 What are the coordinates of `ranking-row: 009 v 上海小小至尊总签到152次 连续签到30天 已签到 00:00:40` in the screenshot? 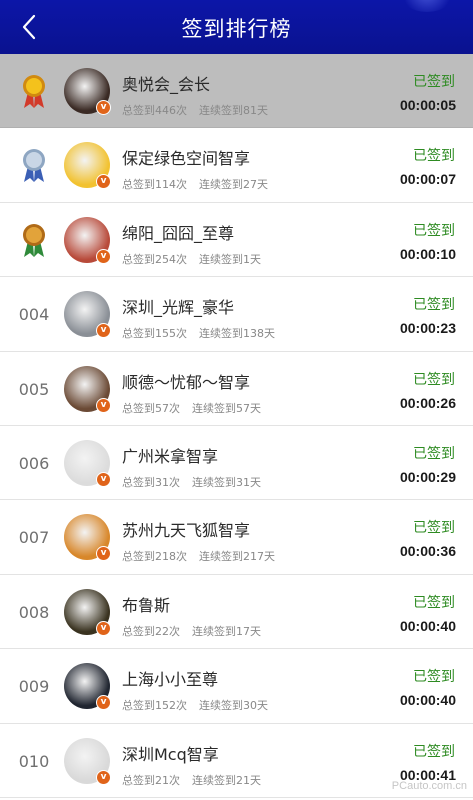 It's located at (236, 686).